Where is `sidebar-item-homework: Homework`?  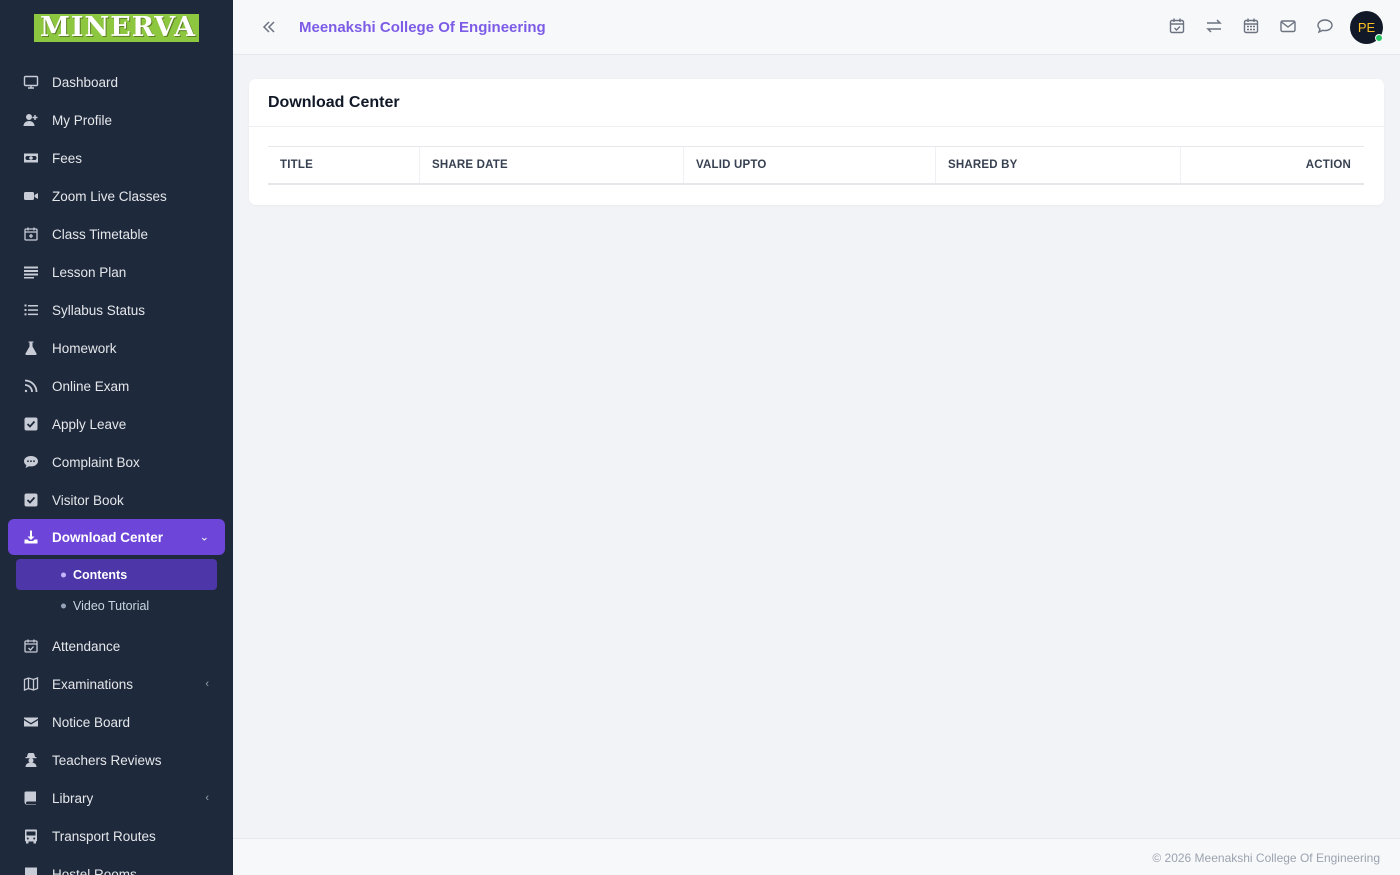
sidebar-item-homework: Homework is located at coordinates (116, 348).